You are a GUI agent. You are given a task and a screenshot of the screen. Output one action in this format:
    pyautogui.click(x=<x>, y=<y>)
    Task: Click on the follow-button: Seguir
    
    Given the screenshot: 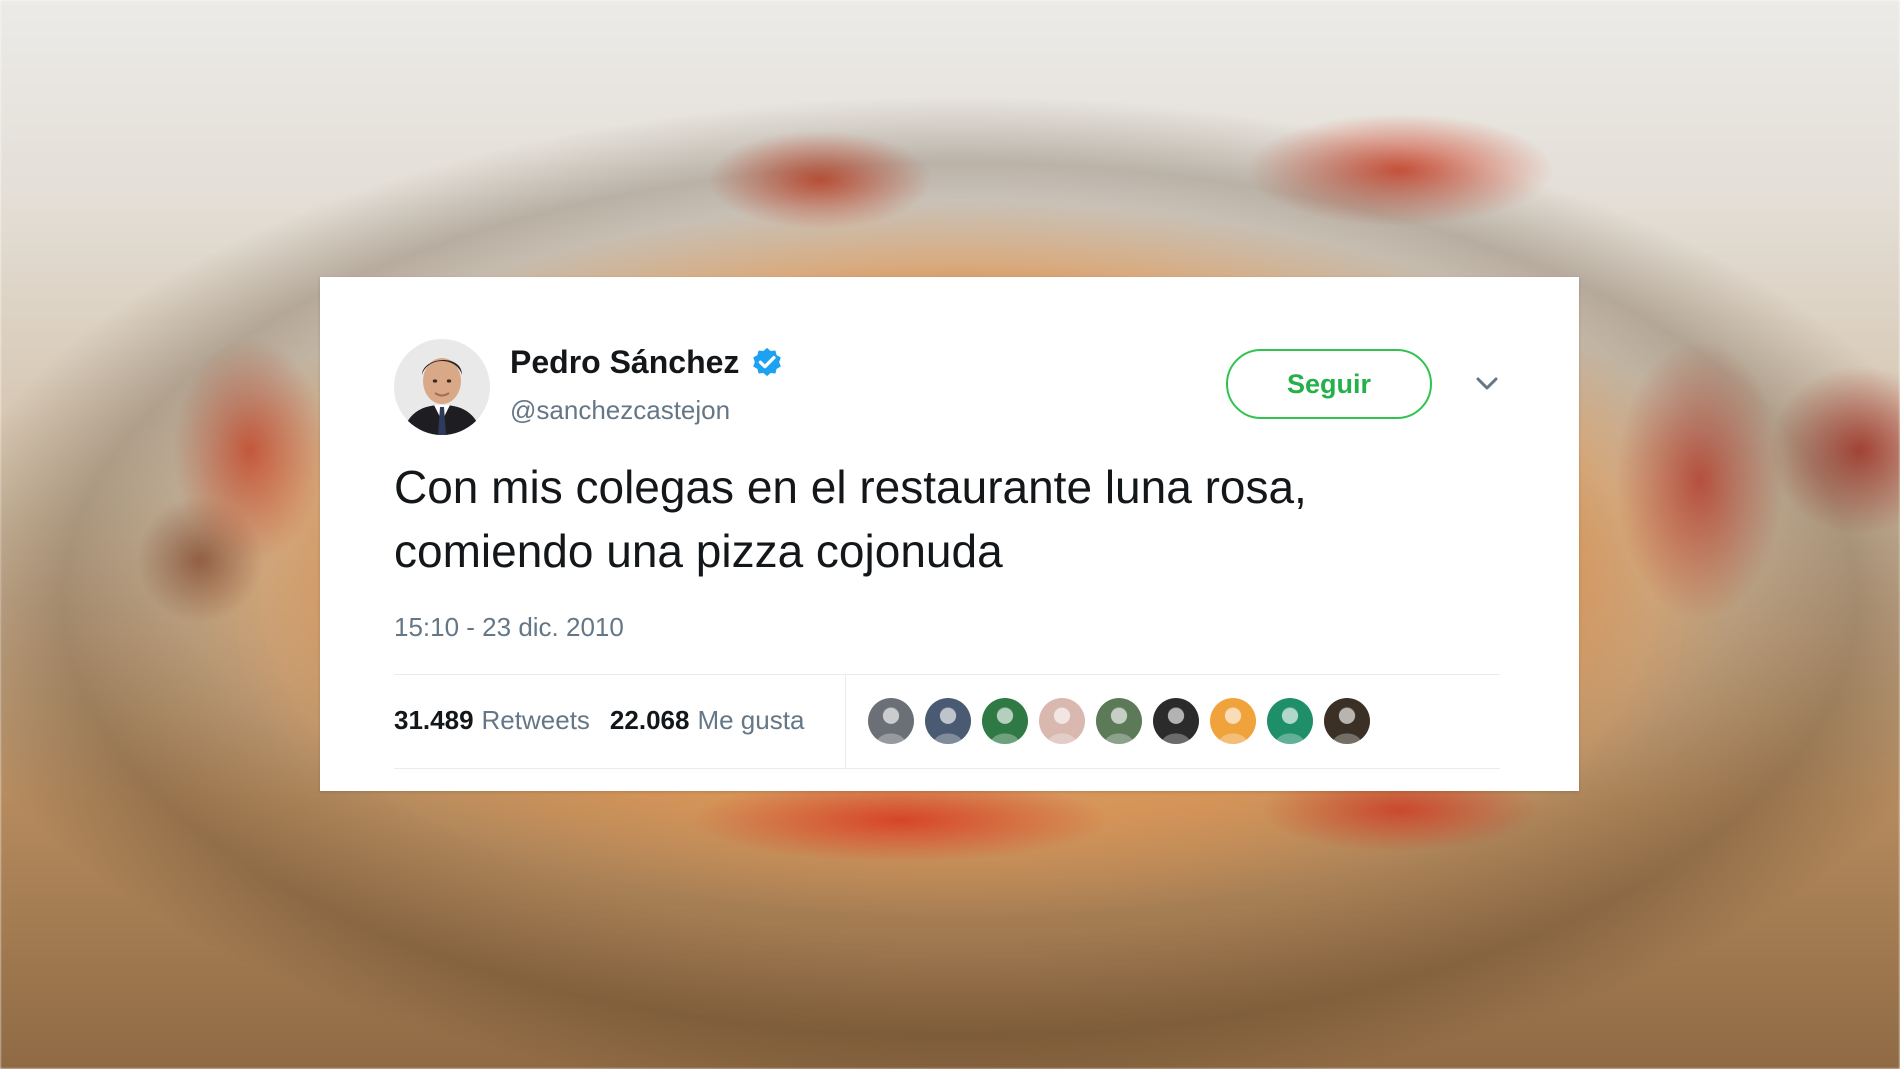 What is the action you would take?
    pyautogui.click(x=1329, y=384)
    